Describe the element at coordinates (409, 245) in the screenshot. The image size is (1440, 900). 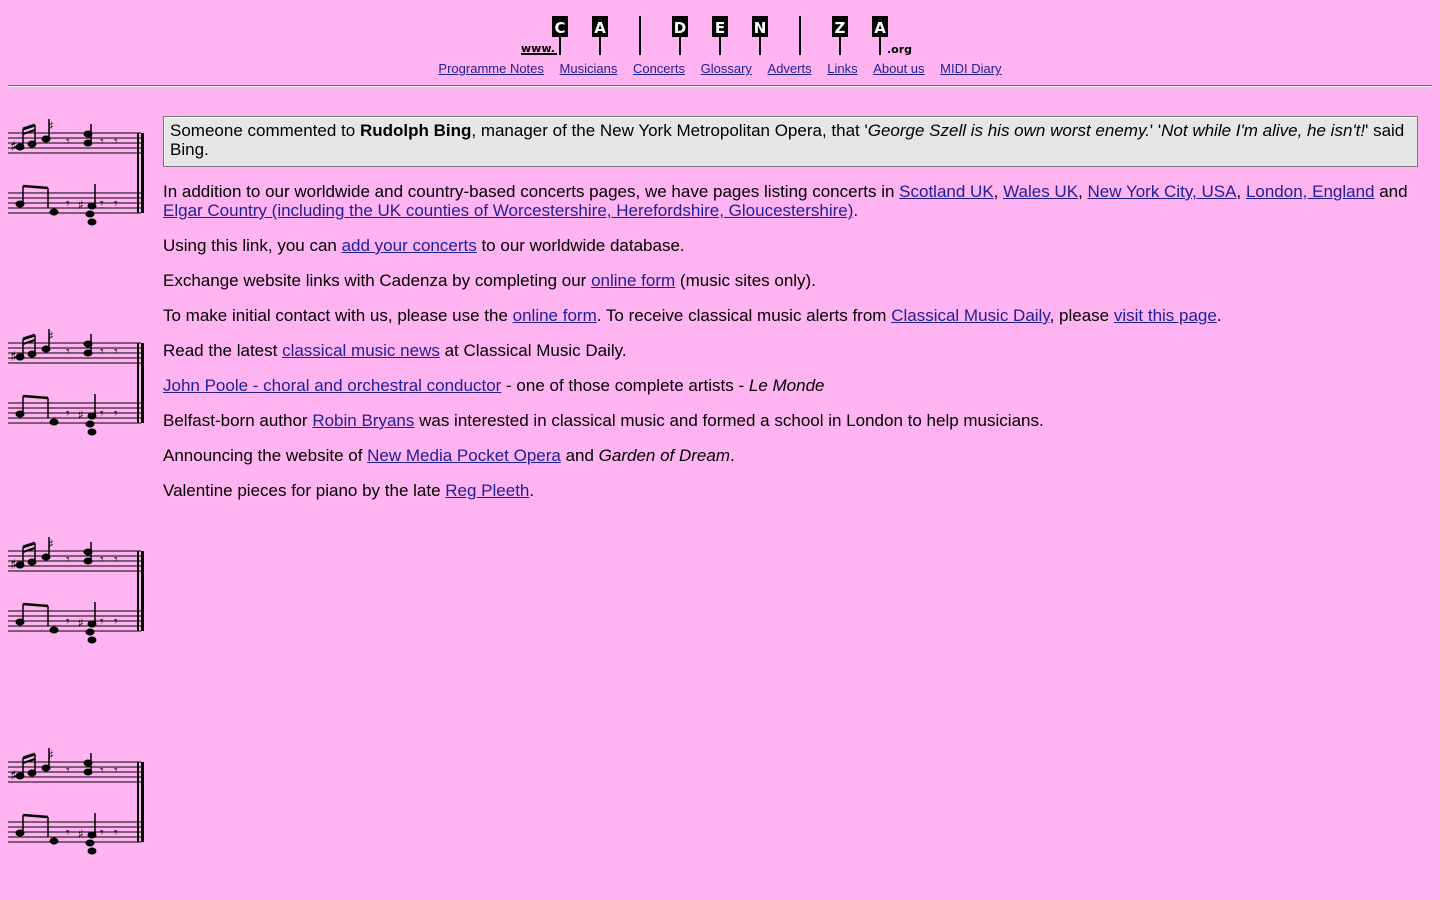
I see `link-add-your-concerts: add your concerts` at that location.